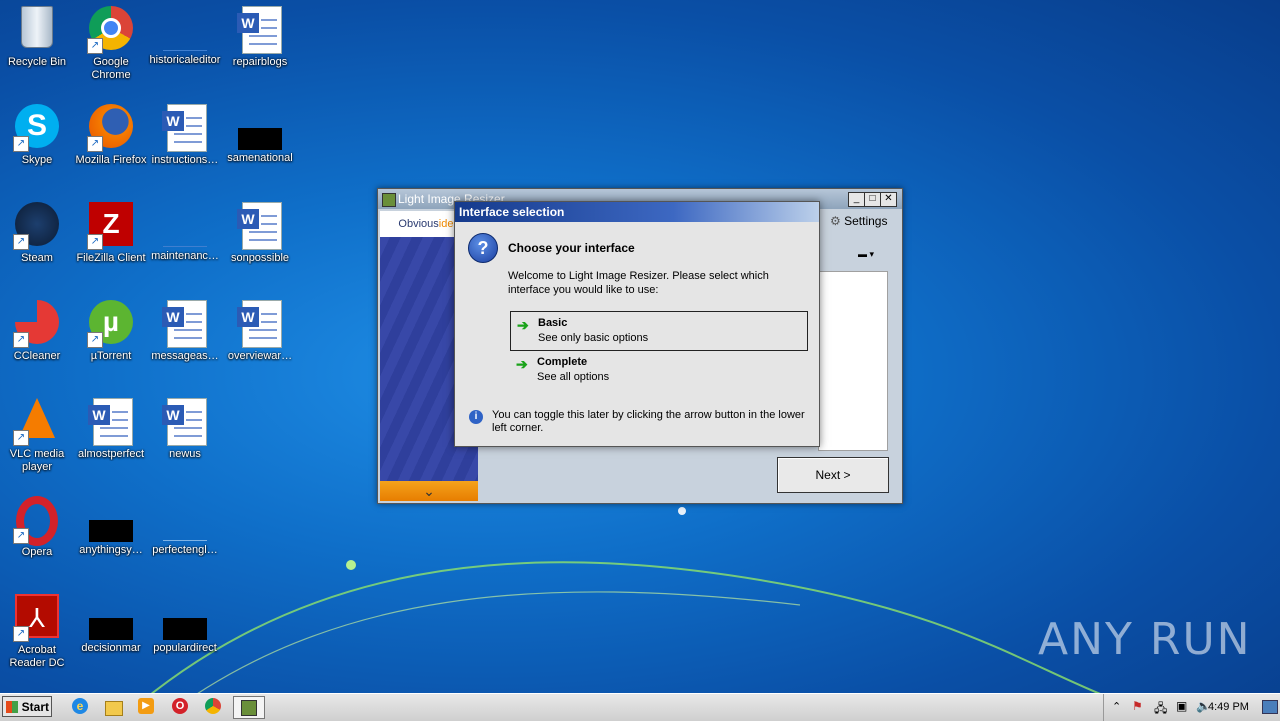 This screenshot has width=1280, height=721. What do you see at coordinates (147, 707) in the screenshot?
I see `media-player-taskbar-icon: ▶` at bounding box center [147, 707].